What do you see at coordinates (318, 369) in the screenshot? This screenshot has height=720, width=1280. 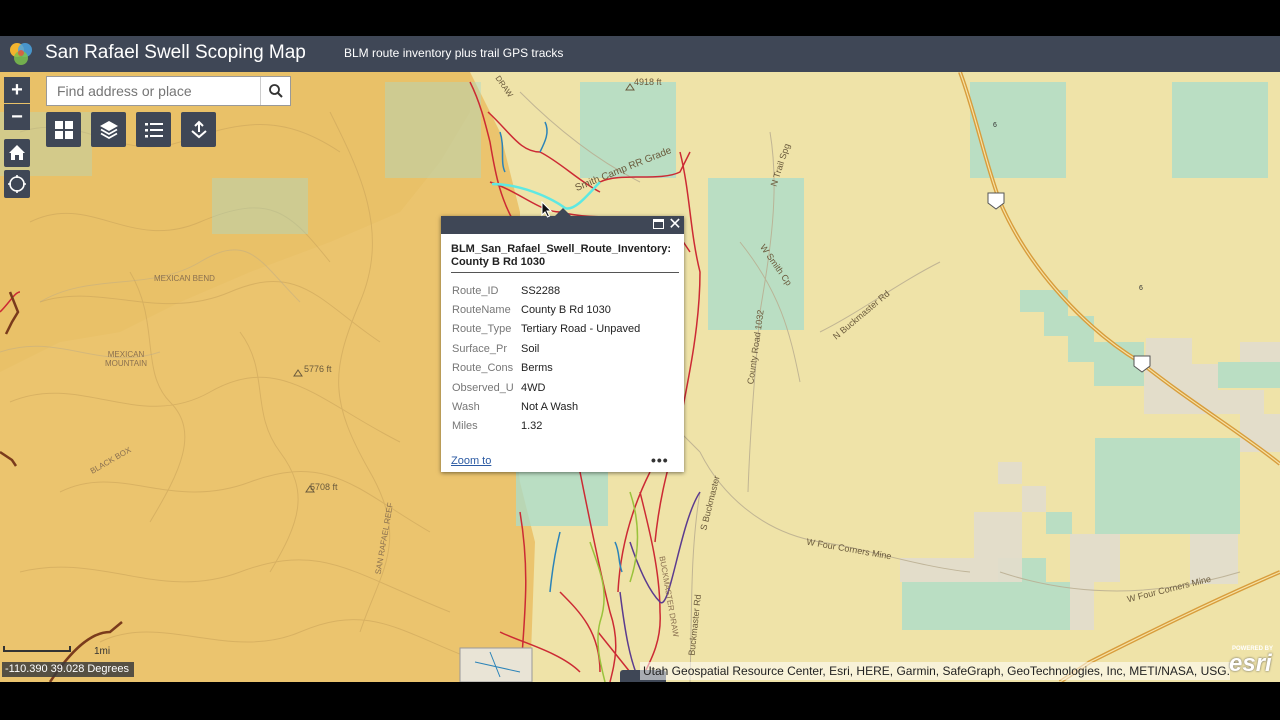 I see `elevation-label: 5776 ft` at bounding box center [318, 369].